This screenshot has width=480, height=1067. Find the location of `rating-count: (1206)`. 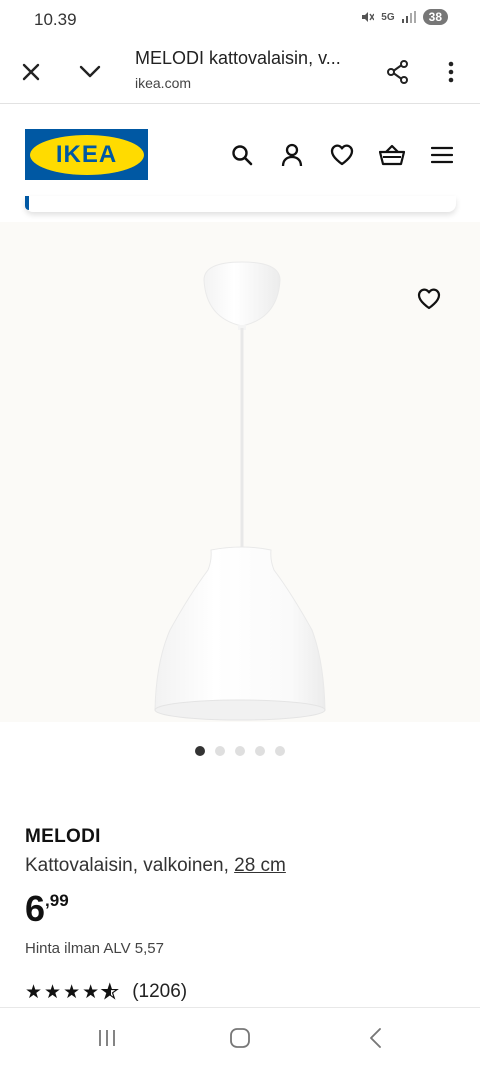

rating-count: (1206) is located at coordinates (160, 991).